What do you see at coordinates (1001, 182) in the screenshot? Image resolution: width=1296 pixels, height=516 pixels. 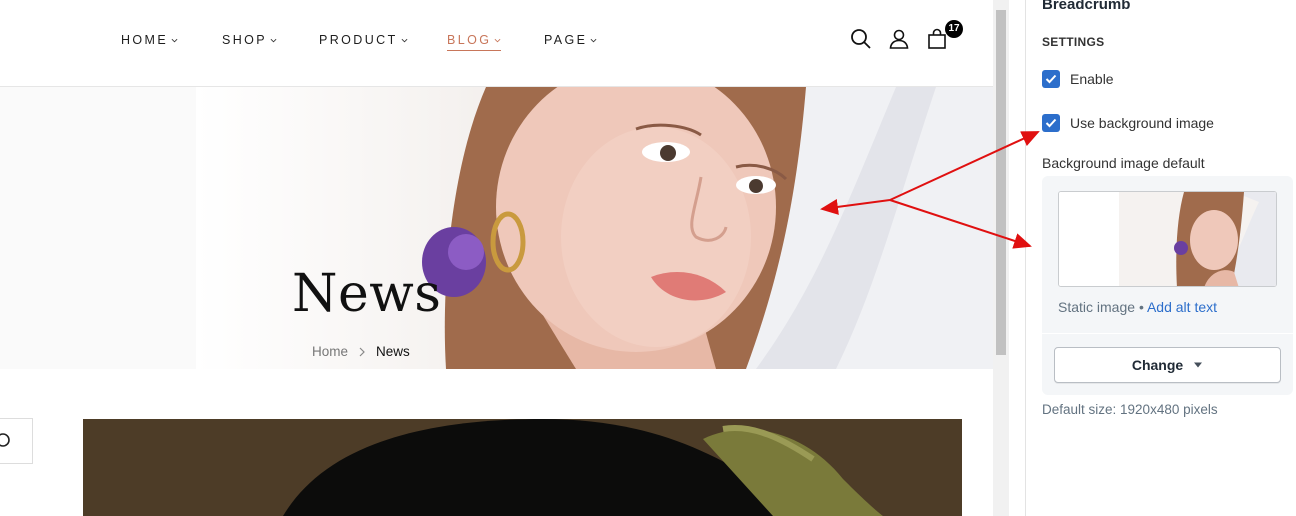 I see `preview-scrollbar-thumb` at bounding box center [1001, 182].